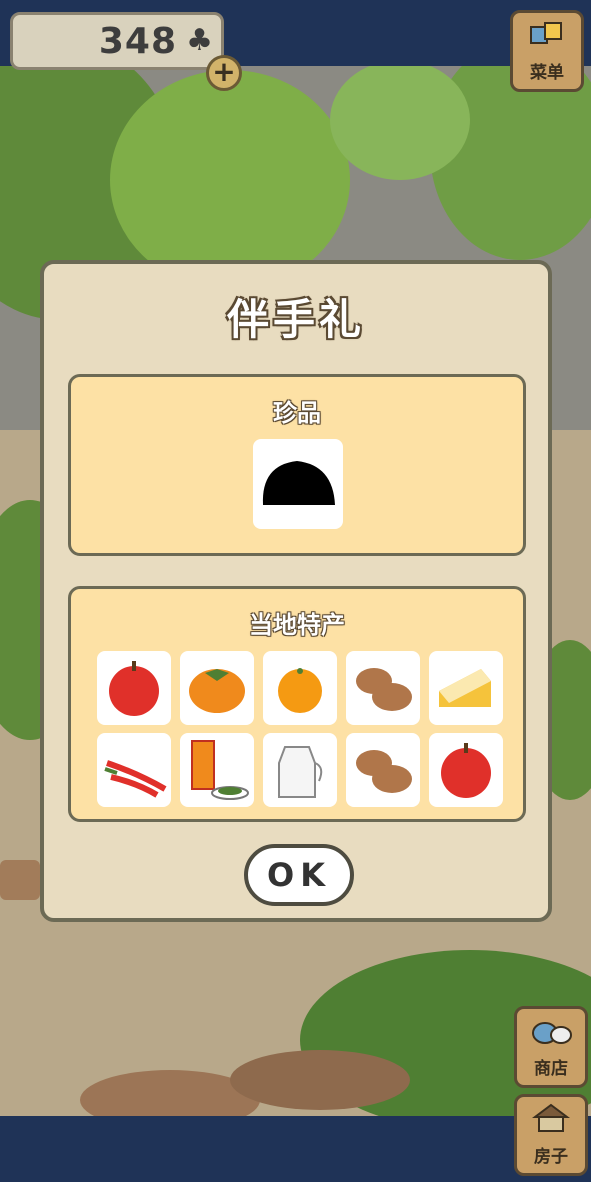 This screenshot has height=1182, width=591. What do you see at coordinates (547, 73) in the screenshot?
I see `menu-label: 菜单` at bounding box center [547, 73].